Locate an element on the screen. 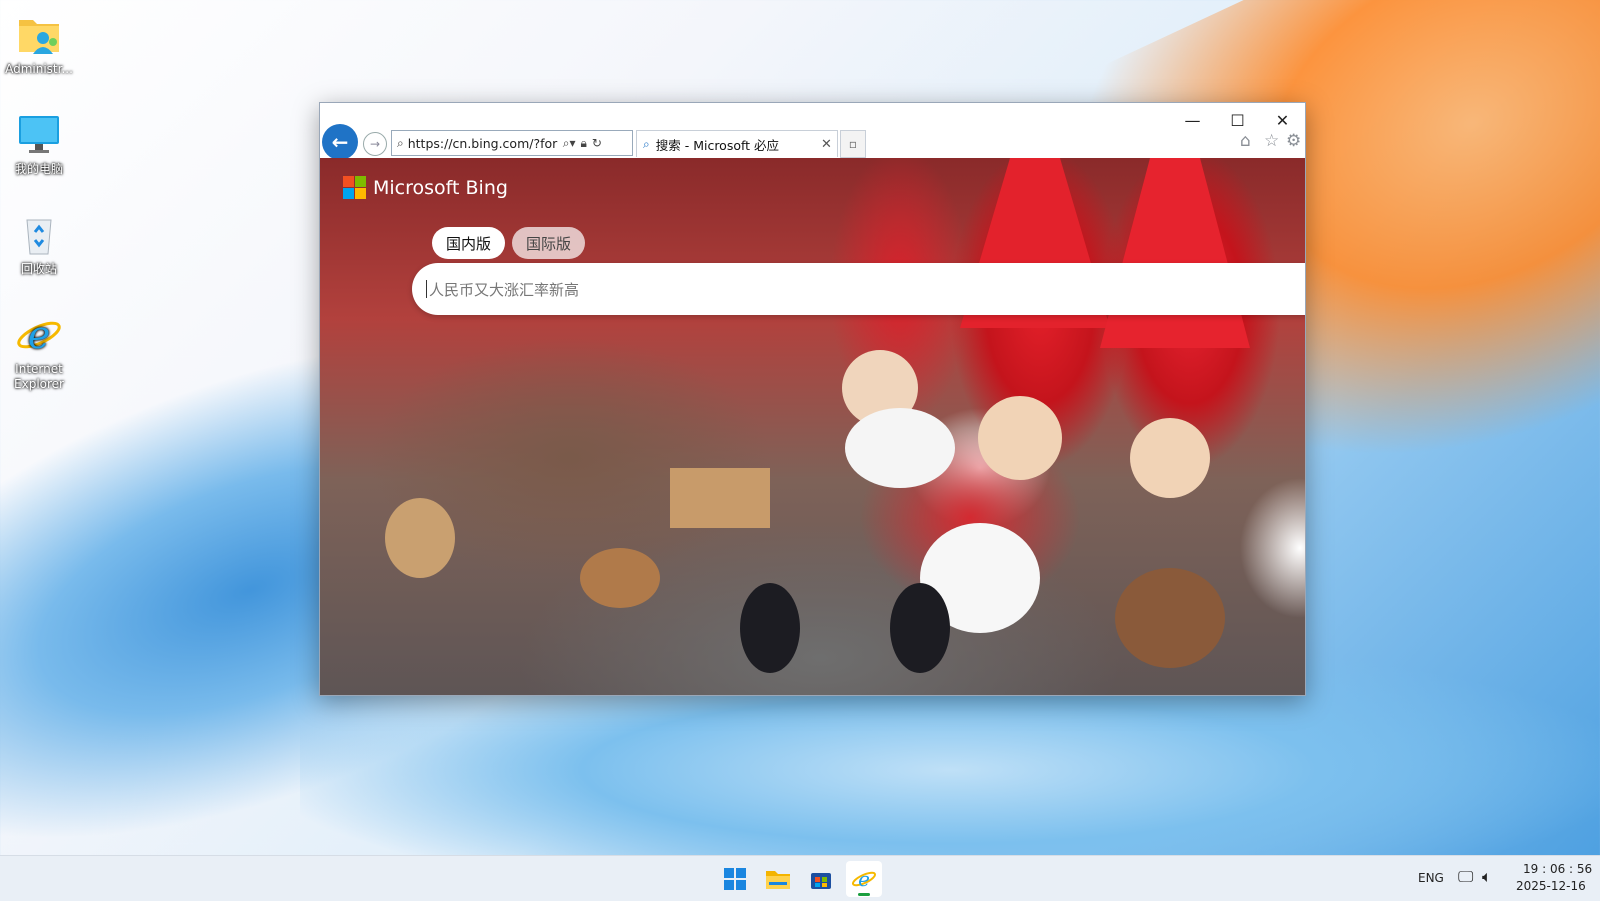 This screenshot has width=1600, height=901. desktop-icon-label: 我的电脑 is located at coordinates (38, 169).